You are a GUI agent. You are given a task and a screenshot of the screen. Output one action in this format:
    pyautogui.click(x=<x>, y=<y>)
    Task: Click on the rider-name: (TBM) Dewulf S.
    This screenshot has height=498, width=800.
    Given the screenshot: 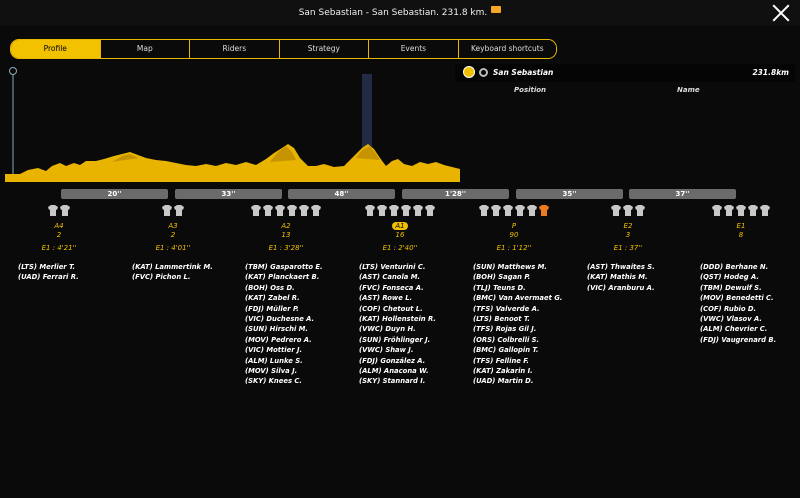 What is the action you would take?
    pyautogui.click(x=748, y=288)
    